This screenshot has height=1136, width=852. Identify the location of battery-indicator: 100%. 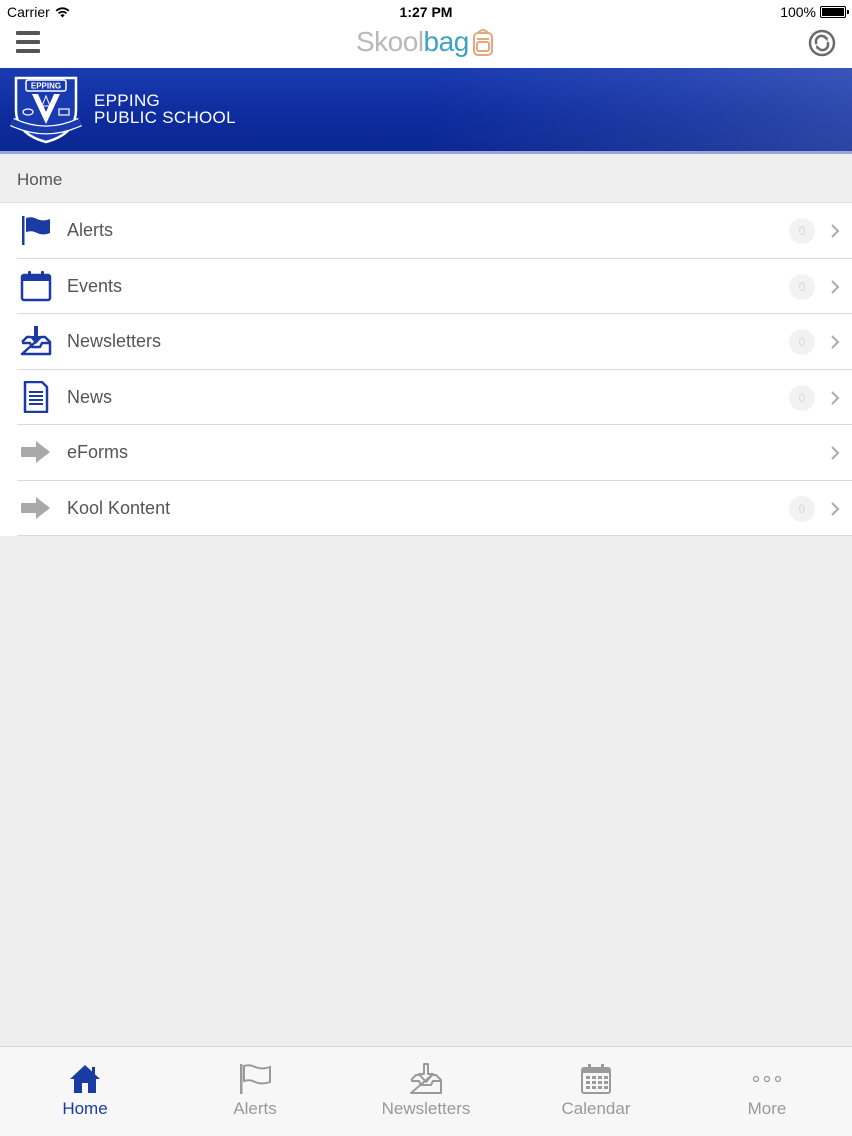
(814, 12).